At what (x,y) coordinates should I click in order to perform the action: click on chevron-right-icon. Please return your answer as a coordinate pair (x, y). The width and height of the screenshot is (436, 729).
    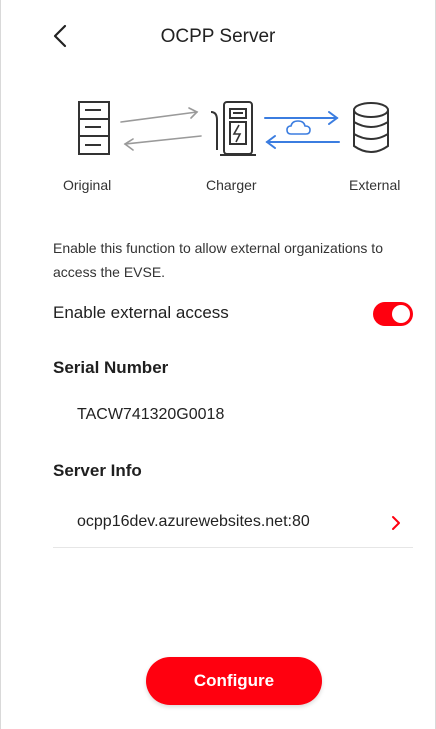
    Looking at the image, I should click on (396, 523).